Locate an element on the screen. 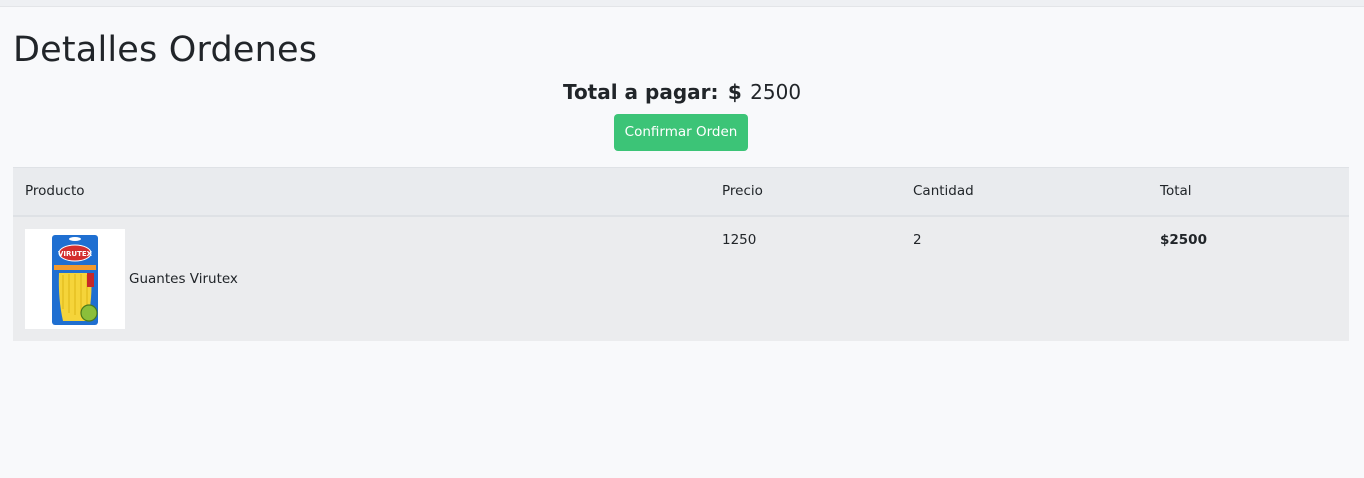  glove-package-icon: VIRUTEX is located at coordinates (75, 278).